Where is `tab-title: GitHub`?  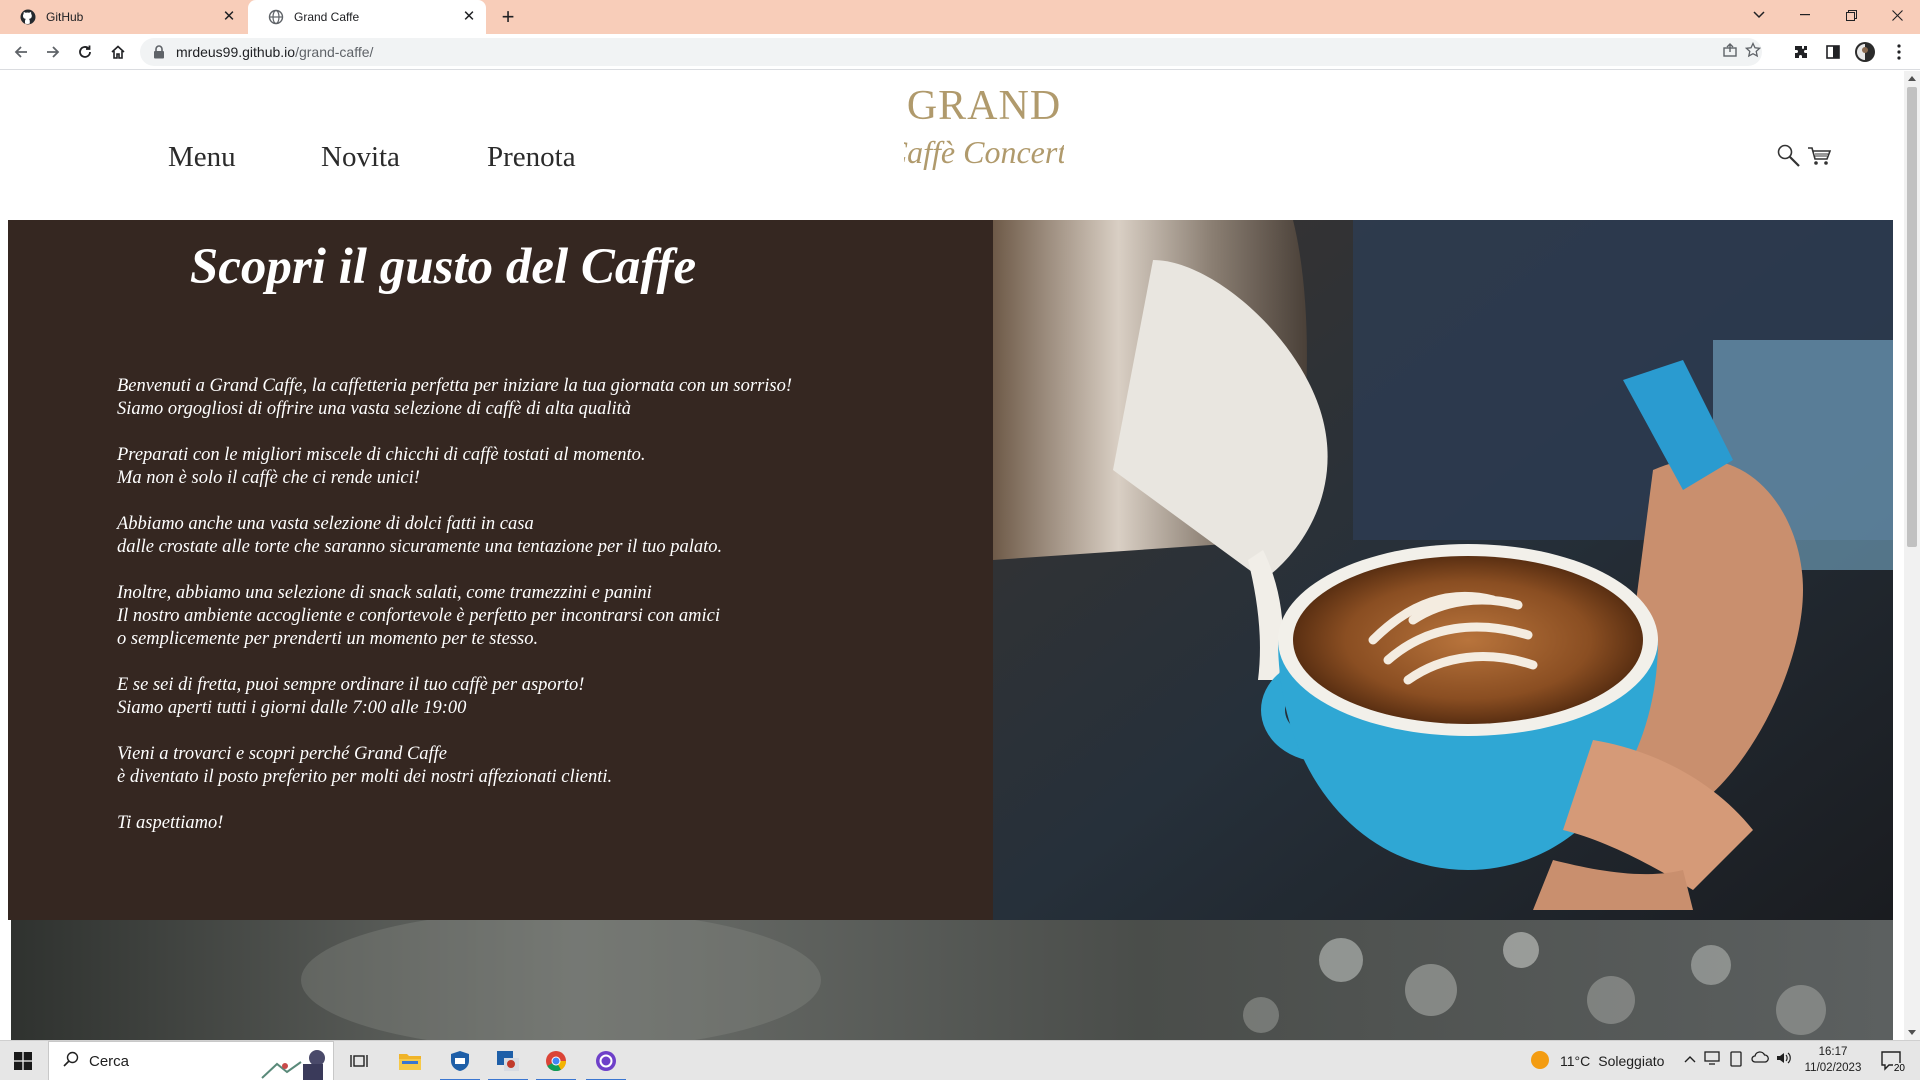
tab-title: GitHub is located at coordinates (65, 17).